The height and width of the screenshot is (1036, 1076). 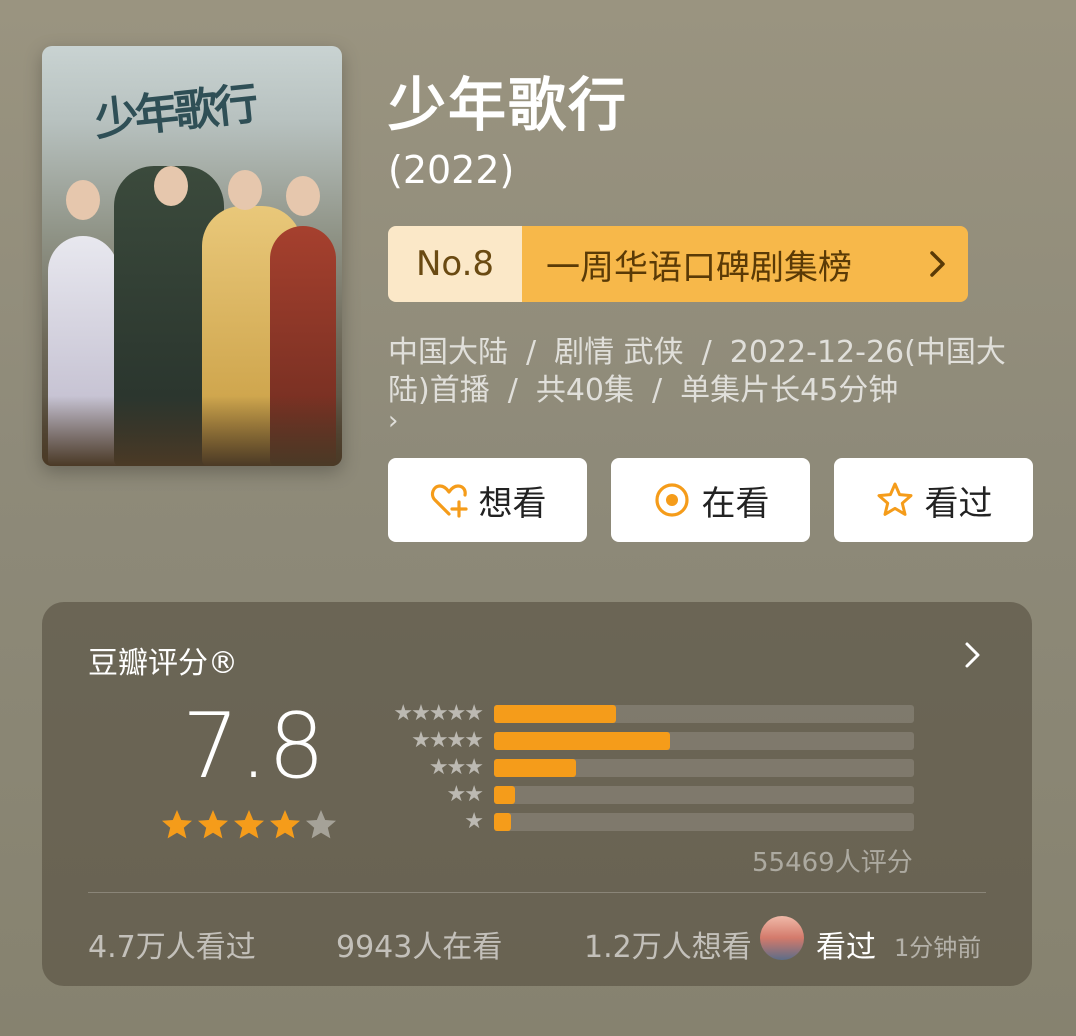 What do you see at coordinates (938, 948) in the screenshot?
I see `recent-activity-time: 1分钟前` at bounding box center [938, 948].